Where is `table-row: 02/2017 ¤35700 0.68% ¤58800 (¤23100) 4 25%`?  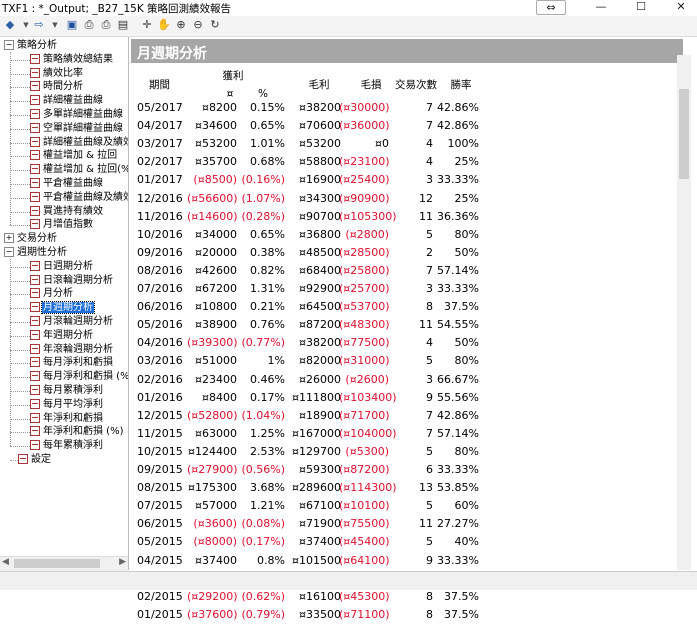 table-row: 02/2017 ¤35700 0.68% ¤58800 (¤23100) 4 25% is located at coordinates (331, 163).